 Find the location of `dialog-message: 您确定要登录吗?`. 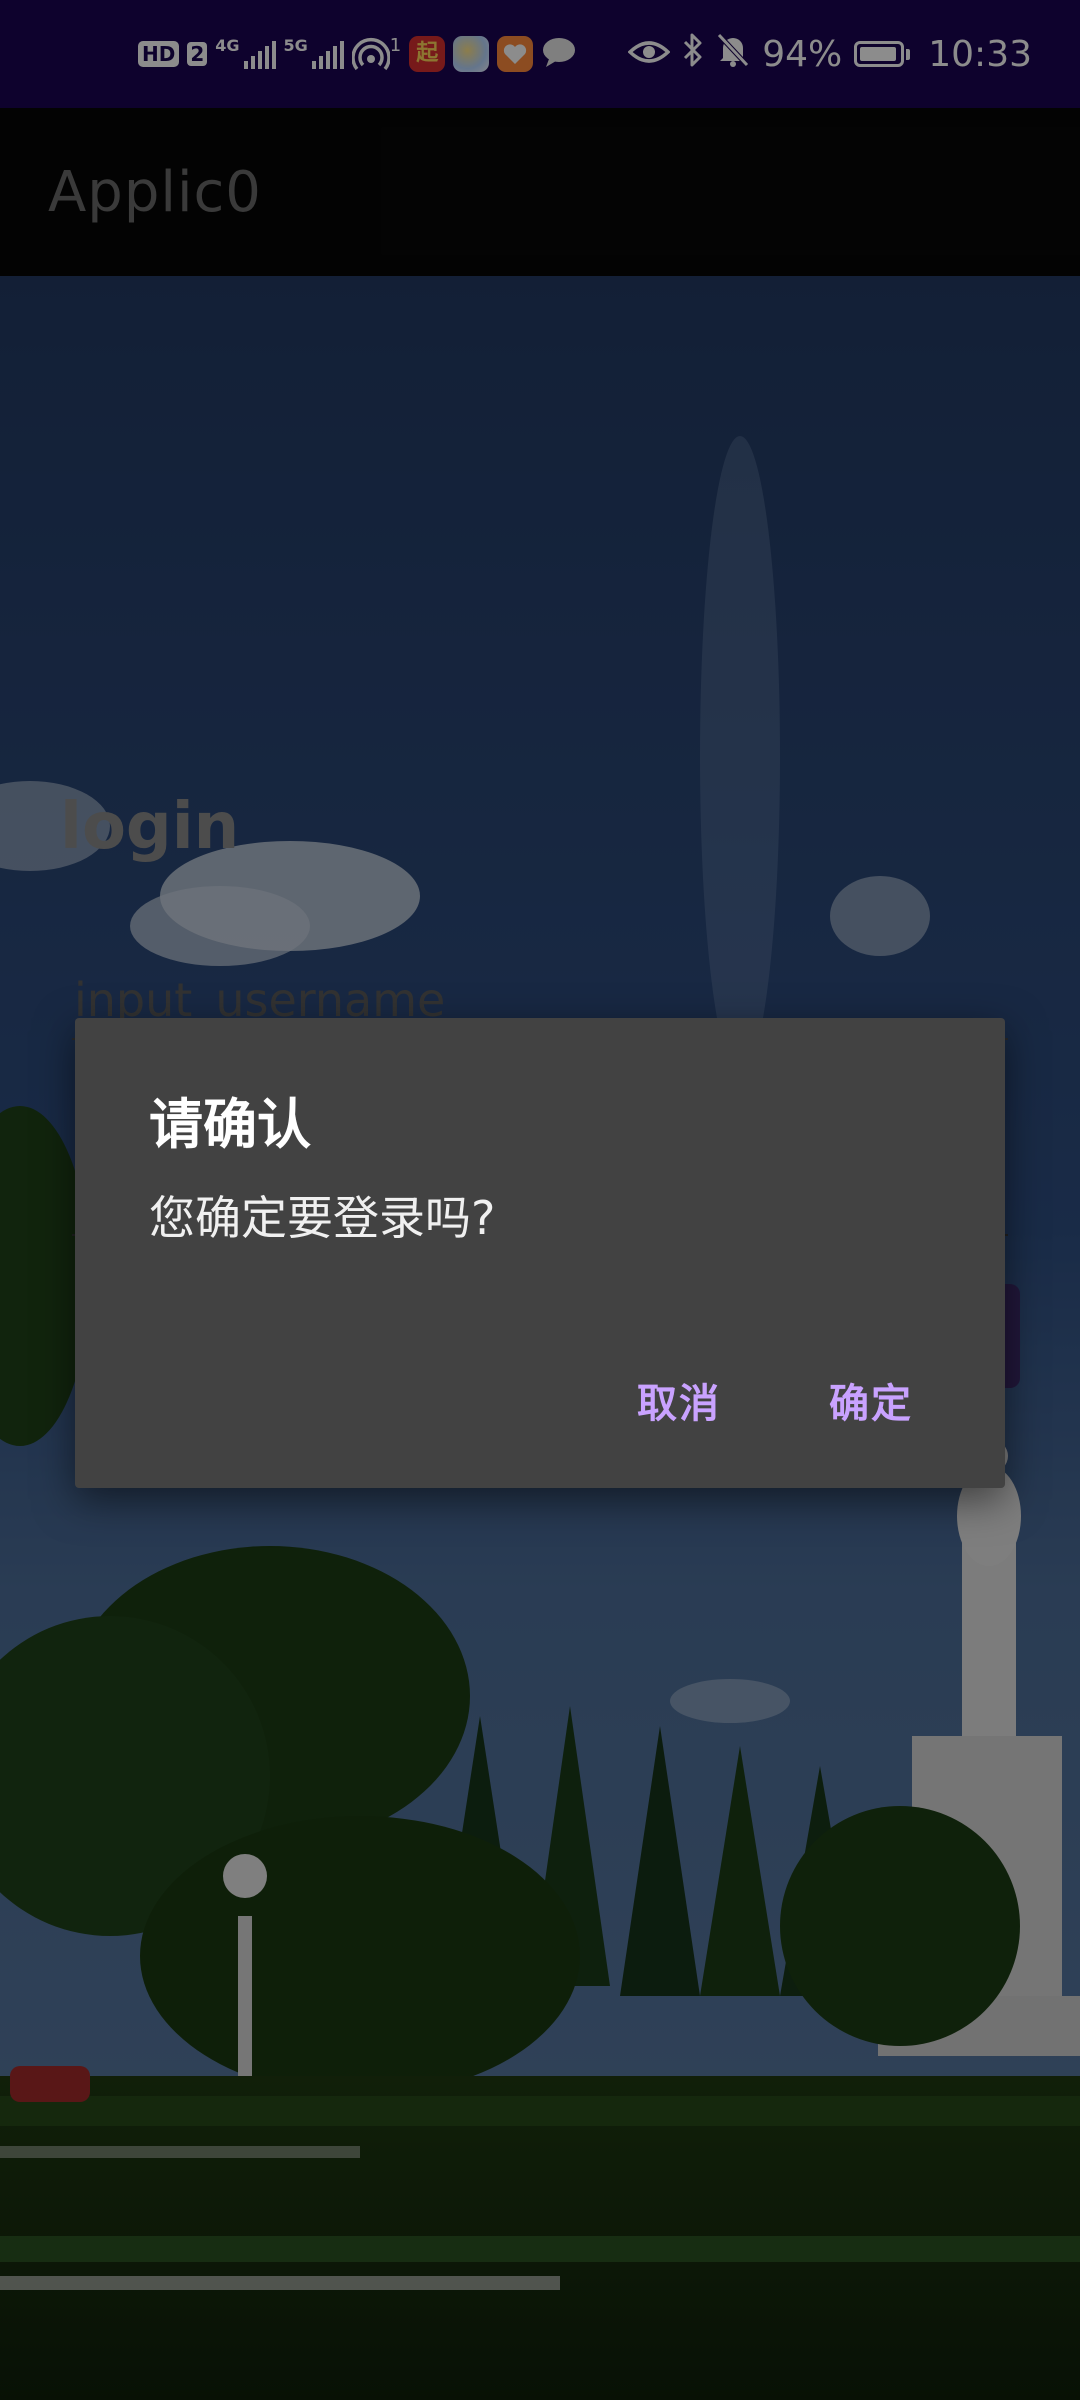

dialog-message: 您确定要登录吗? is located at coordinates (322, 1218).